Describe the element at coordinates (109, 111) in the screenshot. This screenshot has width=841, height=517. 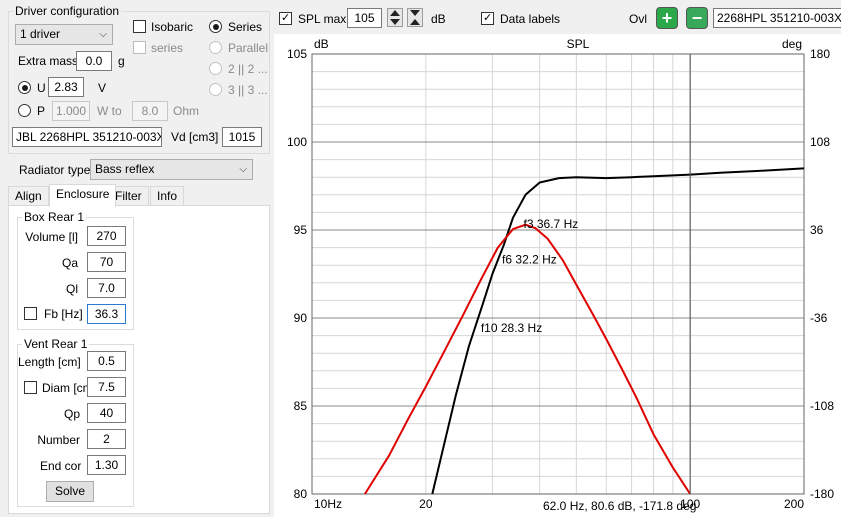
I see `p-unit: W to` at that location.